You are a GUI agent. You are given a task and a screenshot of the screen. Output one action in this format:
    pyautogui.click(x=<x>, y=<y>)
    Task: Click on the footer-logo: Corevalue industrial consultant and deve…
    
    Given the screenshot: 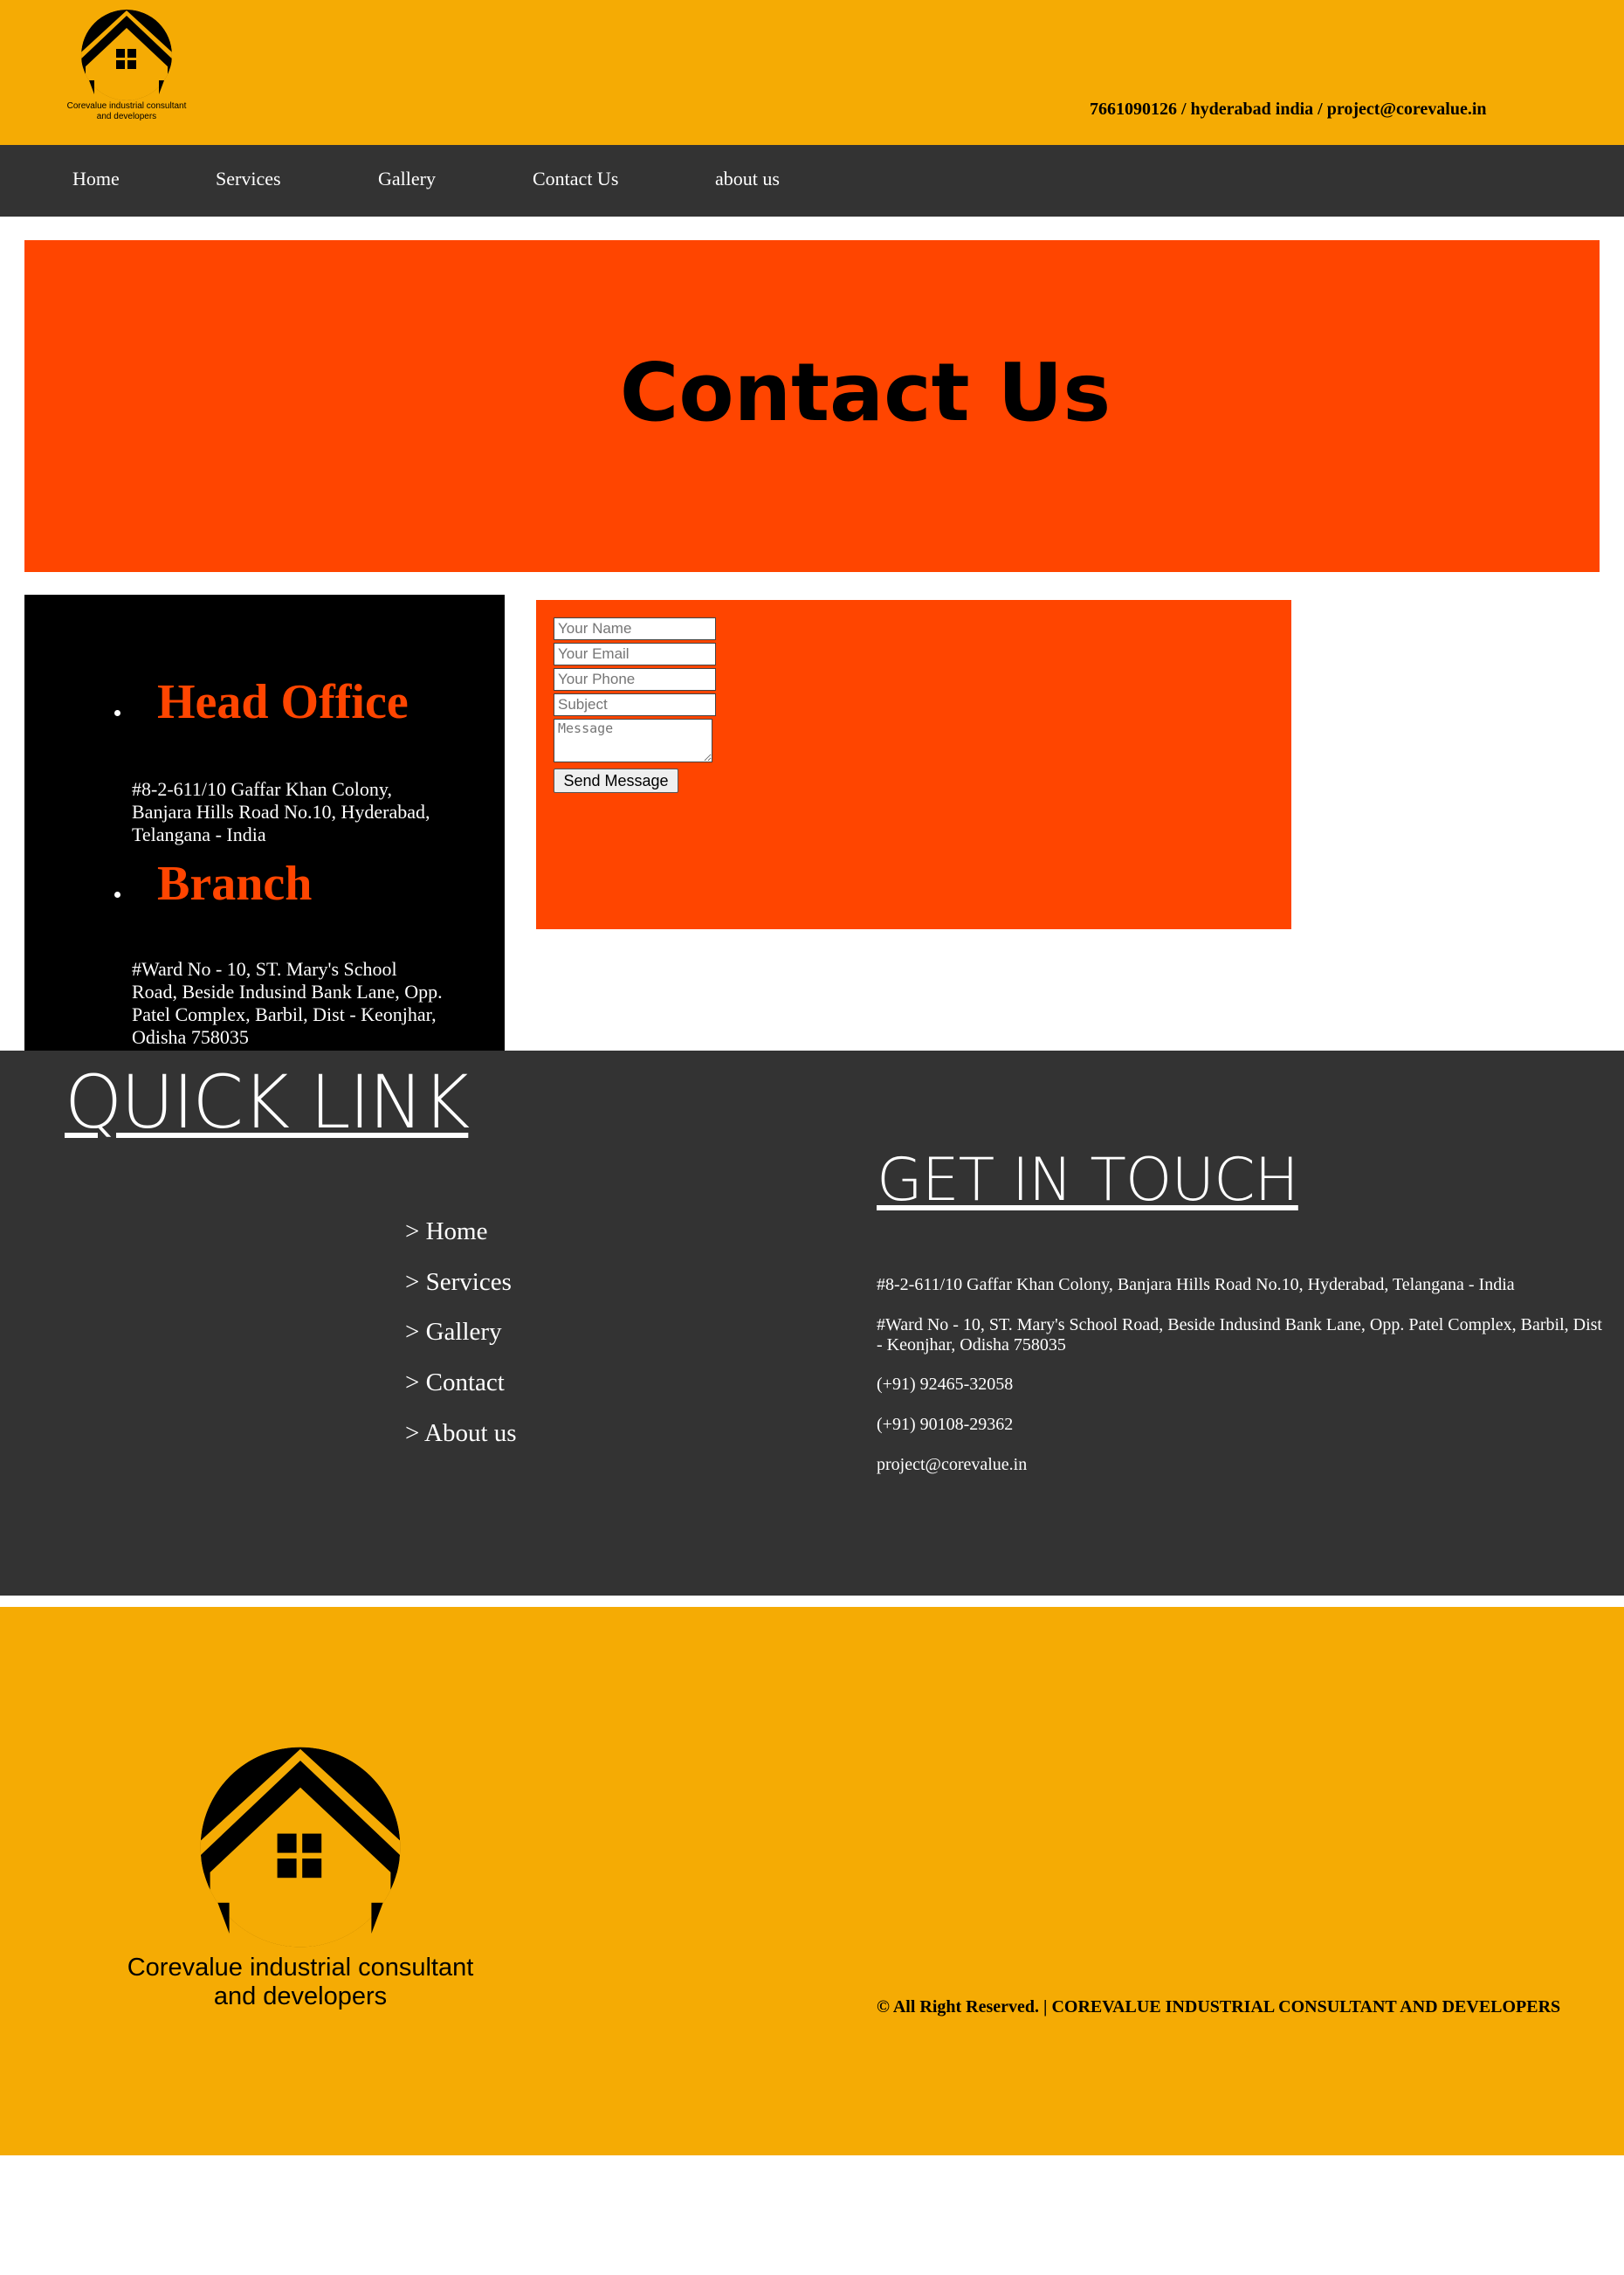 What is the action you would take?
    pyautogui.click(x=300, y=1872)
    